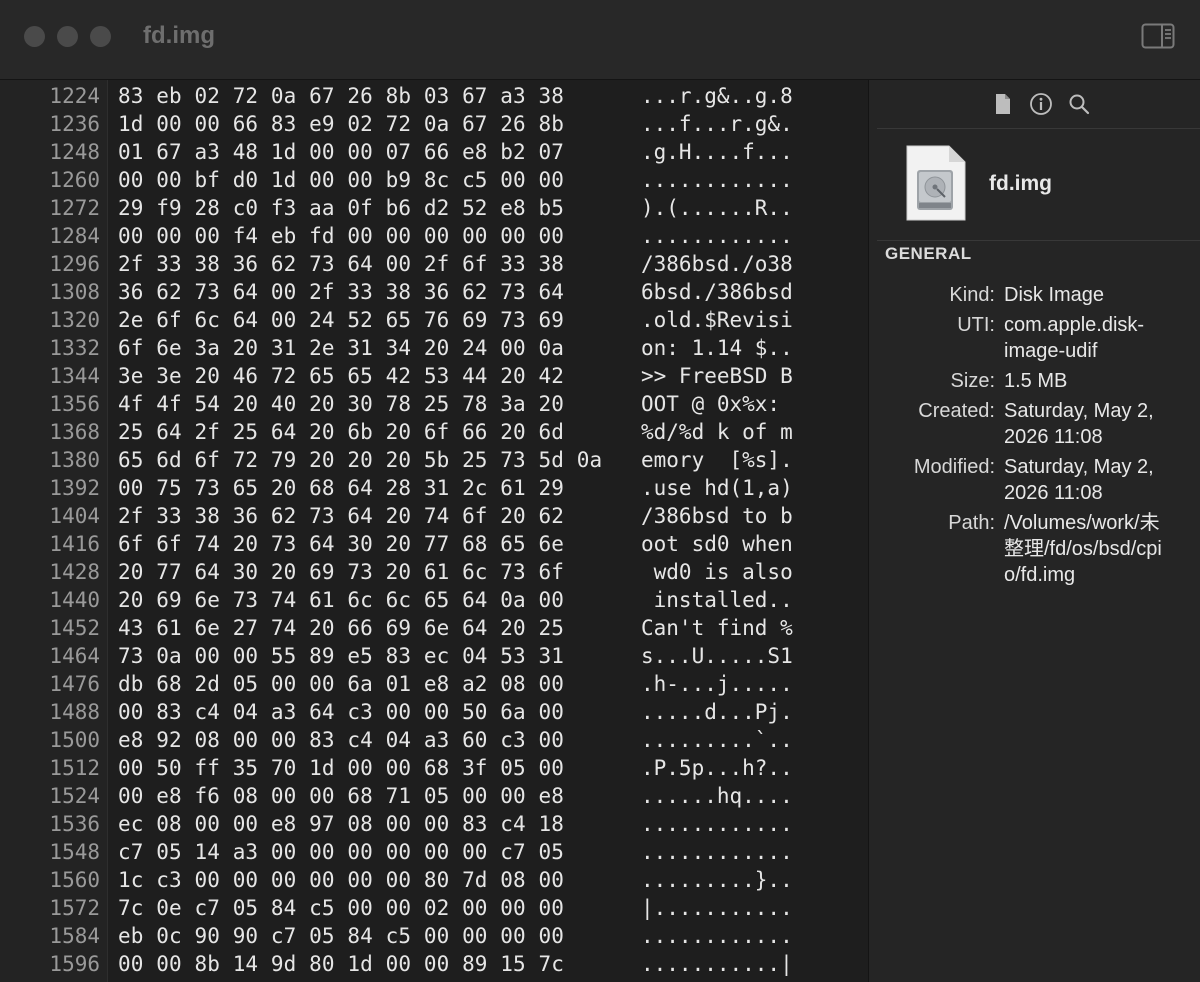 Image resolution: width=1200 pixels, height=982 pixels. I want to click on row-ascii: OOT @ 0x%x:, so click(717, 404).